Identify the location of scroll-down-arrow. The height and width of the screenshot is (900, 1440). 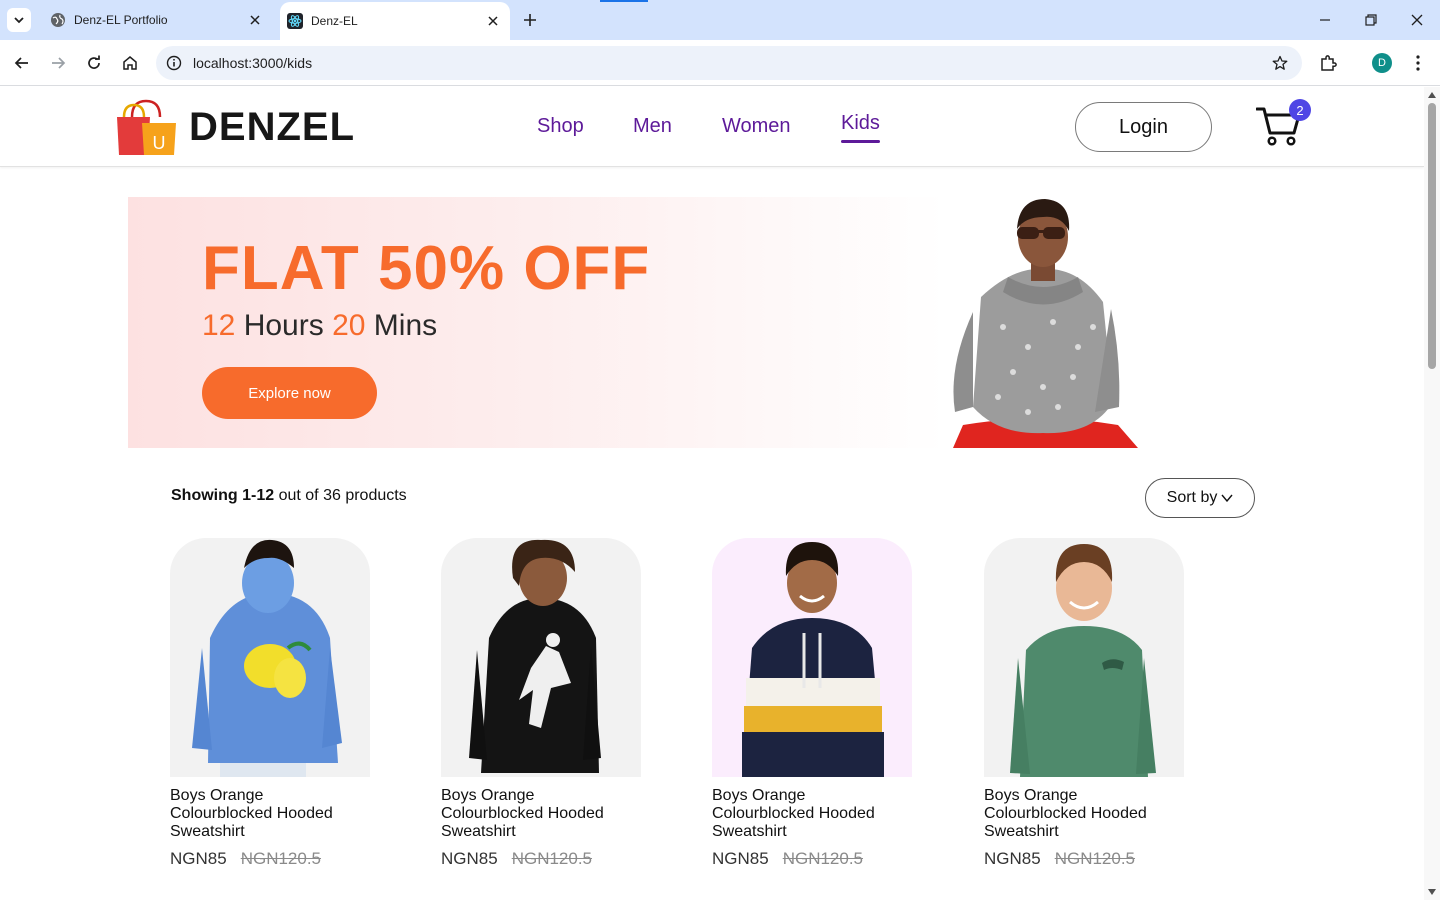
(1432, 892).